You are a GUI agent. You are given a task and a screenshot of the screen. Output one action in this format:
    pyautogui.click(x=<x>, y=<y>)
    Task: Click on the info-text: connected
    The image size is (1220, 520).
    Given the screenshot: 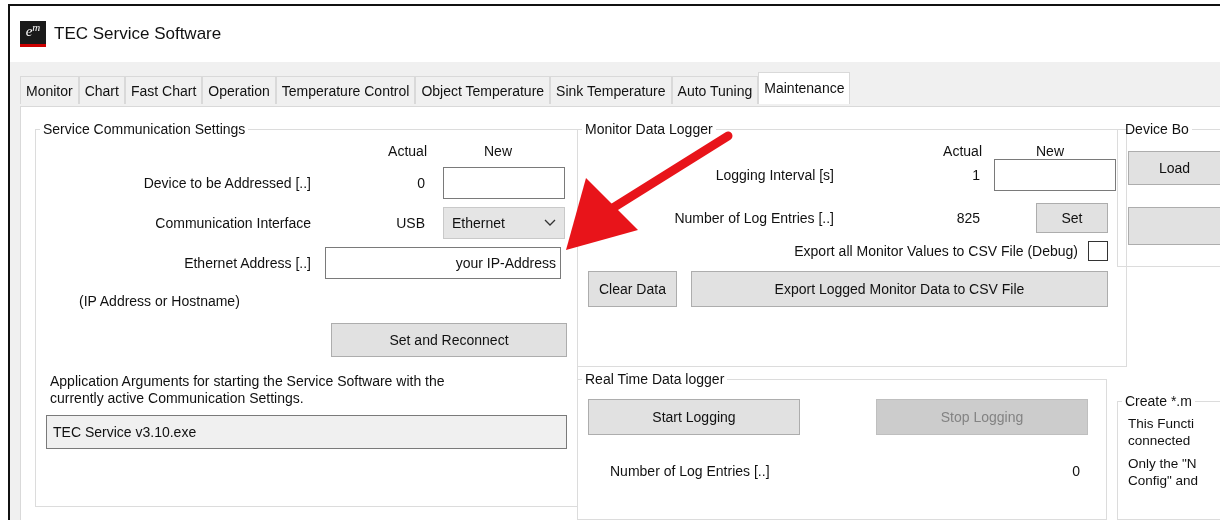 What is the action you would take?
    pyautogui.click(x=1160, y=441)
    